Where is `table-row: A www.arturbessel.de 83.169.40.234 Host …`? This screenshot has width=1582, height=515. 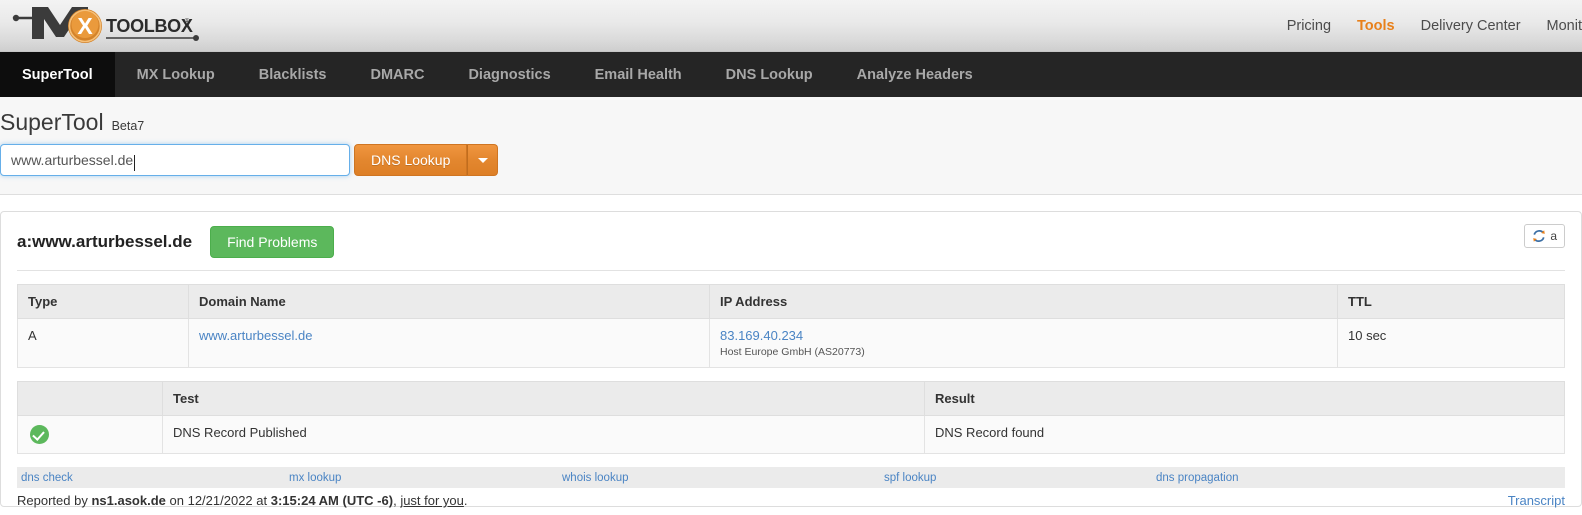 table-row: A www.arturbessel.de 83.169.40.234 Host … is located at coordinates (791, 343).